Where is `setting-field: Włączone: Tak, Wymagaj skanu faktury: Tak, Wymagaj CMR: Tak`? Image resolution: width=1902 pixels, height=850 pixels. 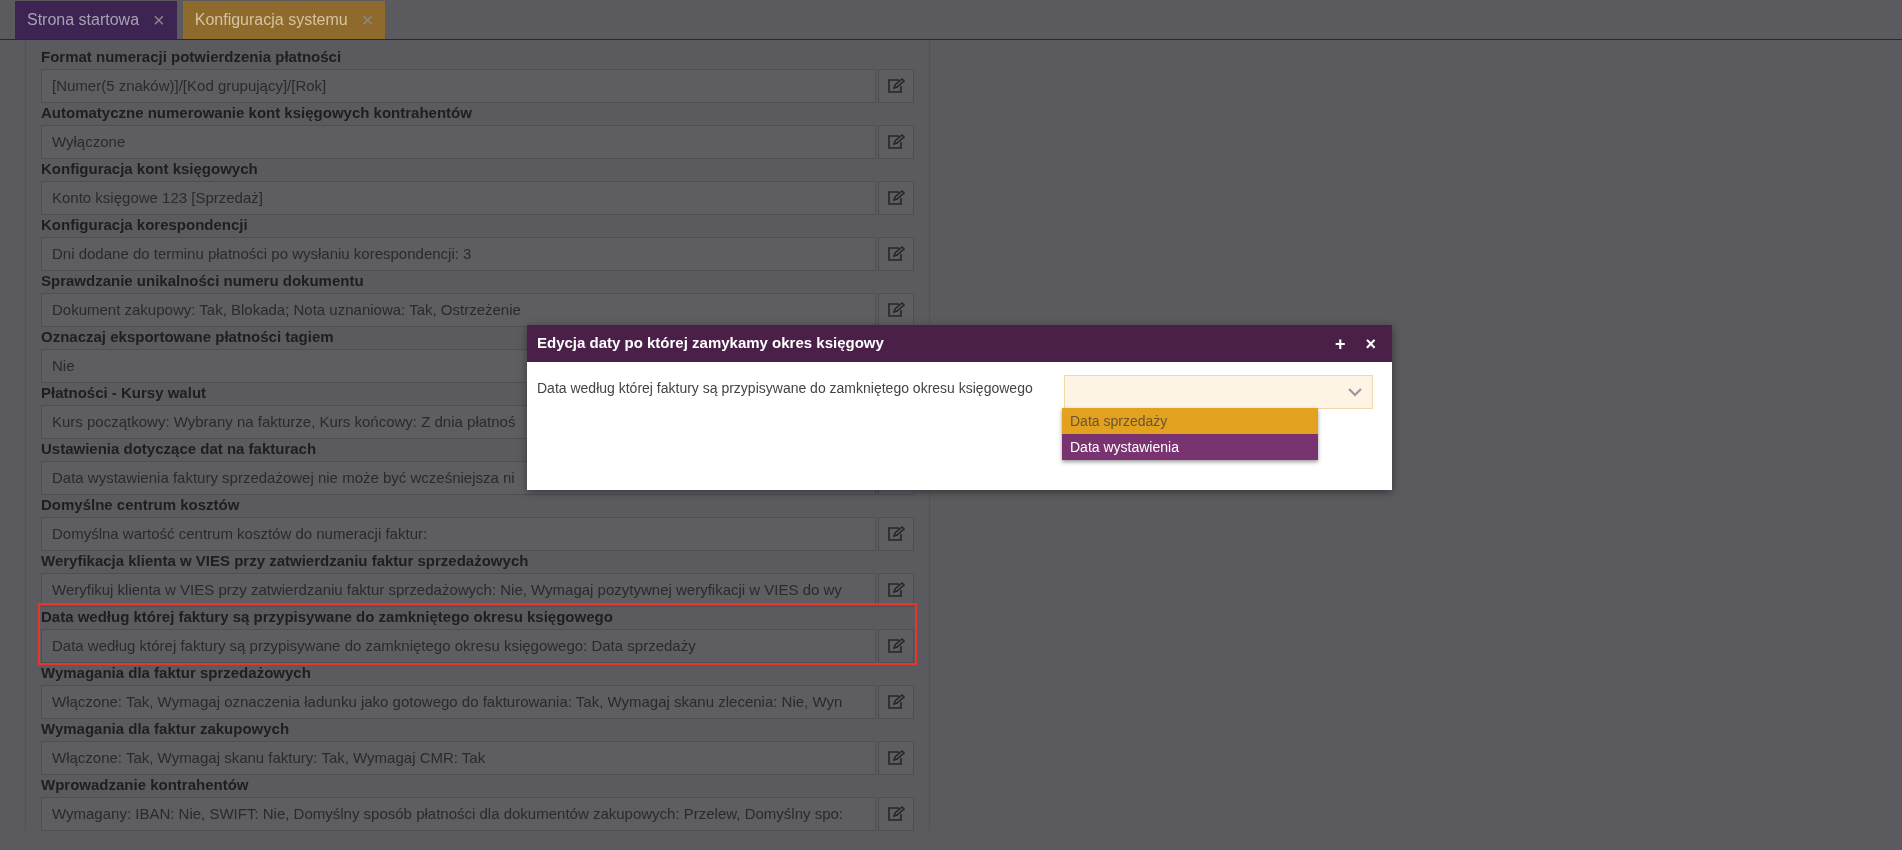
setting-field: Włączone: Tak, Wymagaj skanu faktury: Tak, Wymagaj CMR: Tak is located at coordinates (458, 757).